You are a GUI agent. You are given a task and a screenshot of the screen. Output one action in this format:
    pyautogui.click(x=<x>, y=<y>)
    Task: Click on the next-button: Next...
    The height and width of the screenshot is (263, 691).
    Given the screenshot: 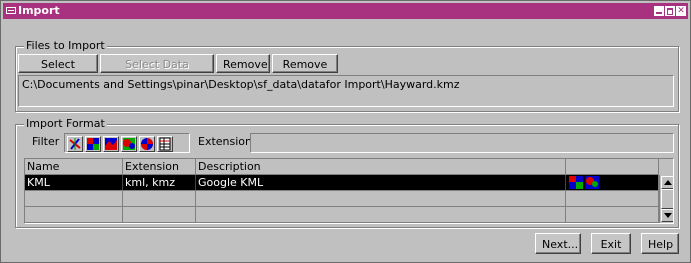 What is the action you would take?
    pyautogui.click(x=558, y=243)
    